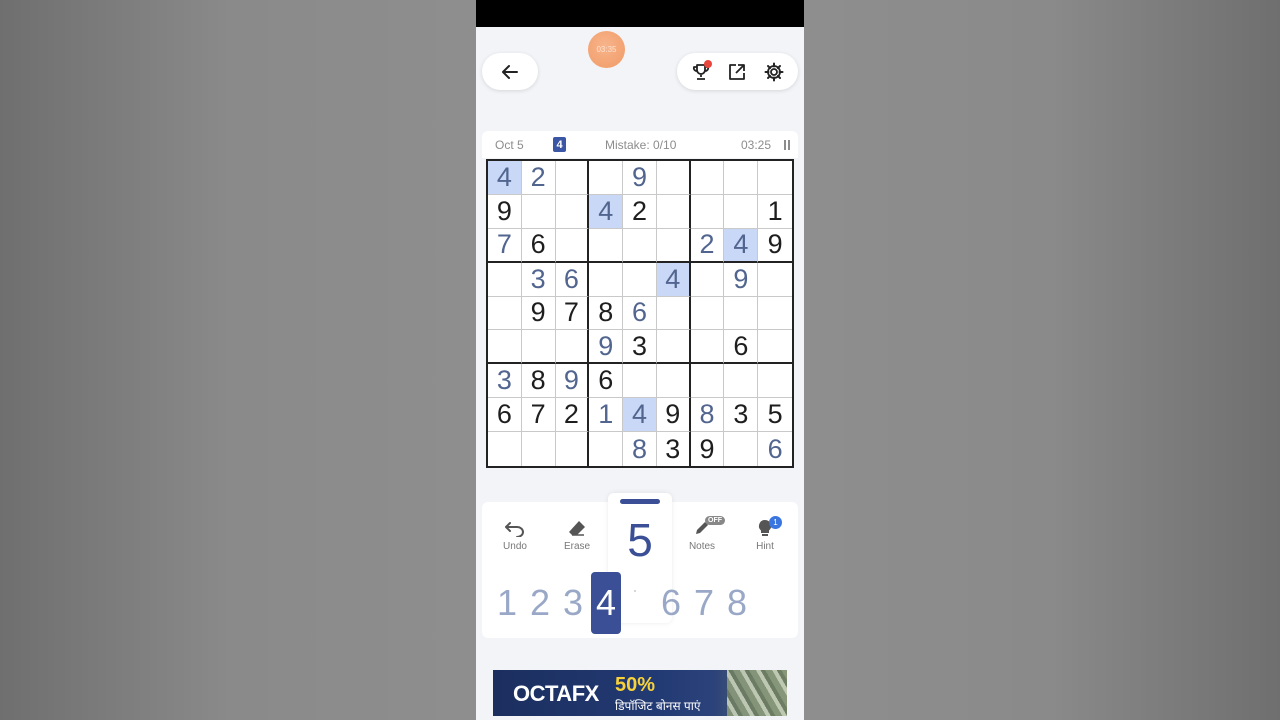  What do you see at coordinates (704, 603) in the screenshot?
I see `number-key-7: 7` at bounding box center [704, 603].